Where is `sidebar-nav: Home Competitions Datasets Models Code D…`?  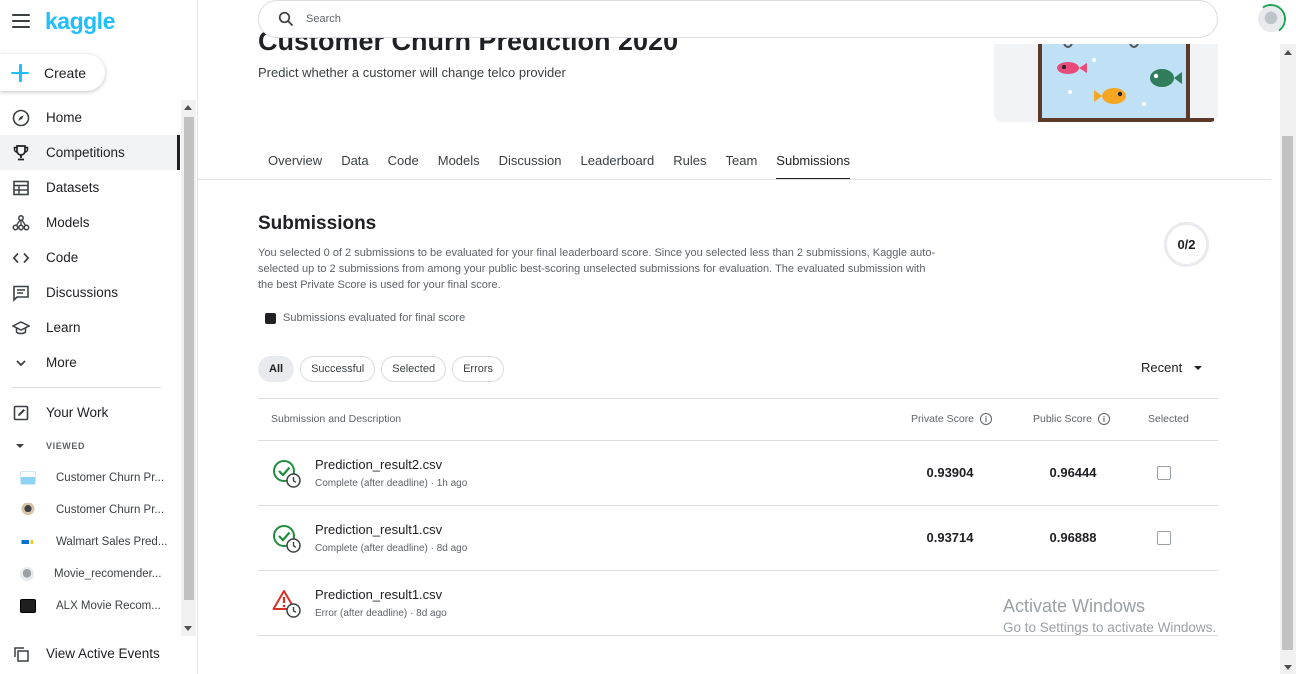
sidebar-nav: Home Competitions Datasets Models Code D… is located at coordinates (90, 240).